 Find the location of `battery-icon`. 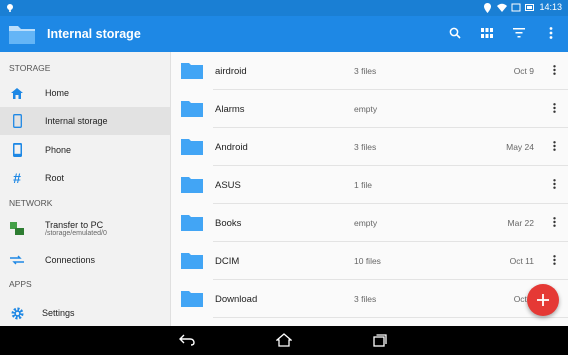

battery-icon is located at coordinates (530, 7).